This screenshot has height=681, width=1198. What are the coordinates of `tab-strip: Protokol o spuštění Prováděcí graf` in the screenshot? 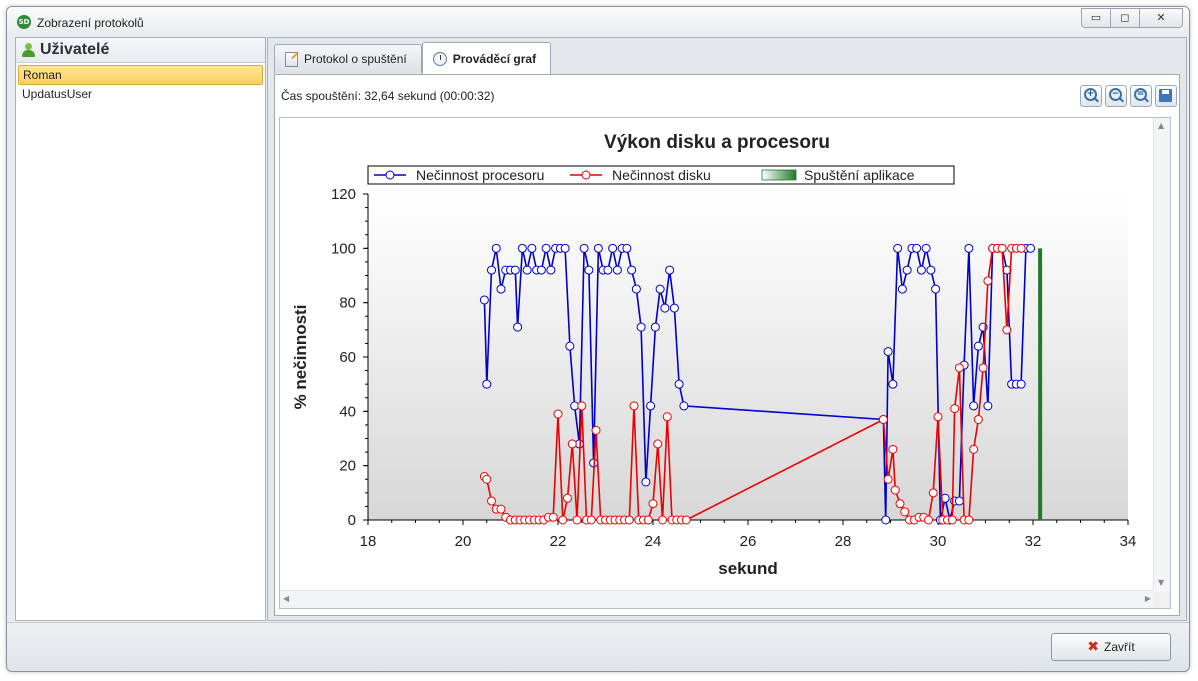 It's located at (413, 58).